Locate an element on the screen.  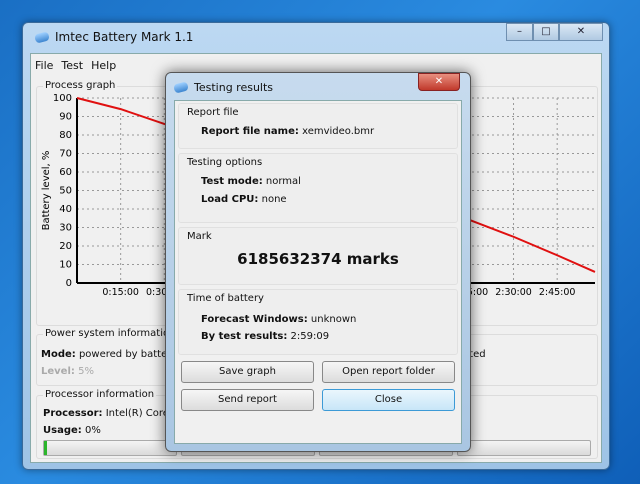
forecast-value: unknown is located at coordinates (333, 319).